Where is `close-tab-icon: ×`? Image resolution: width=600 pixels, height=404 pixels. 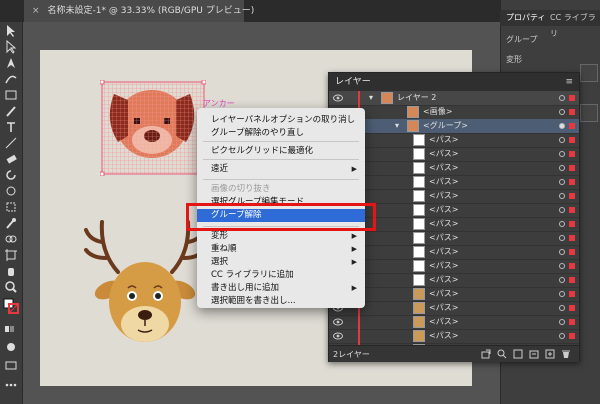
close-tab-icon: × is located at coordinates (36, 11).